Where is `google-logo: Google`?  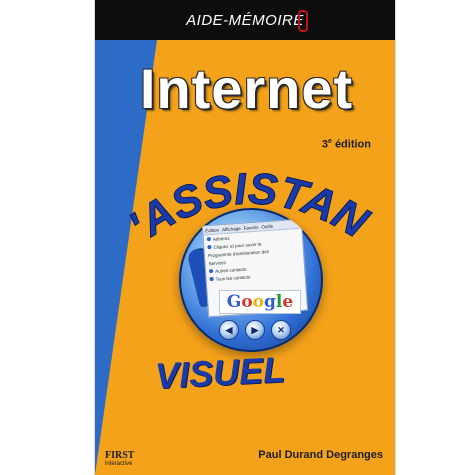
google-logo: Google is located at coordinates (260, 302).